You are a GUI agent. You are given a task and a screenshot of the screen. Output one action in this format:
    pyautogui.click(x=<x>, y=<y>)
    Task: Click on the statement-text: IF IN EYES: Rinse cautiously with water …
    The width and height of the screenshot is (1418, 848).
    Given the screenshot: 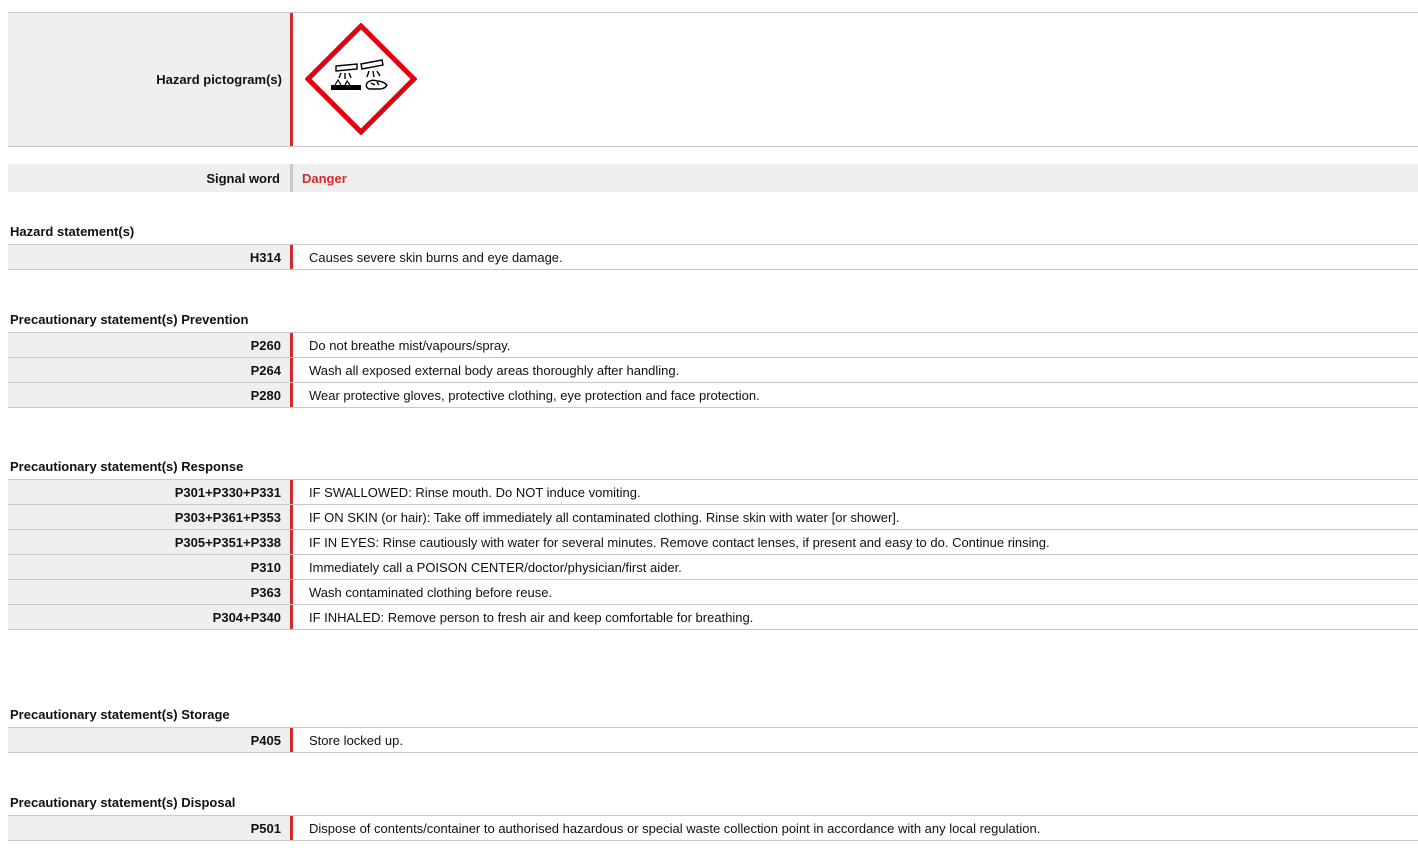 What is the action you would take?
    pyautogui.click(x=679, y=542)
    